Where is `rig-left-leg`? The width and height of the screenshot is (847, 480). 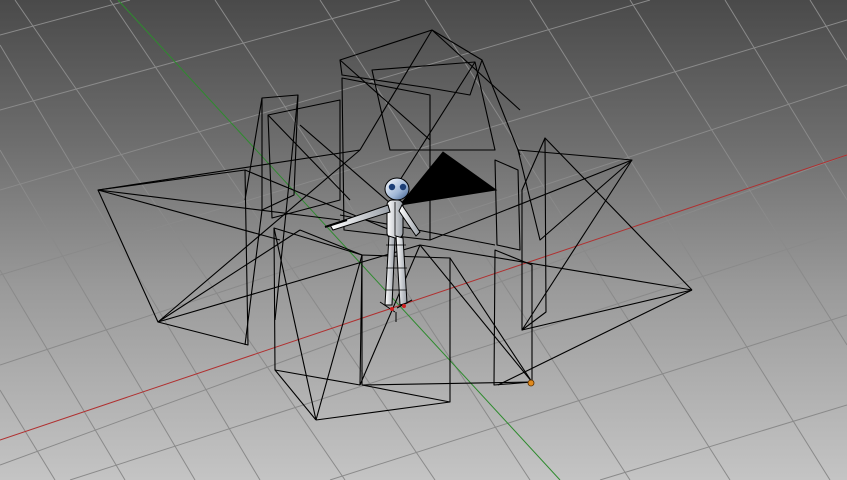 rig-left-leg is located at coordinates (390, 270).